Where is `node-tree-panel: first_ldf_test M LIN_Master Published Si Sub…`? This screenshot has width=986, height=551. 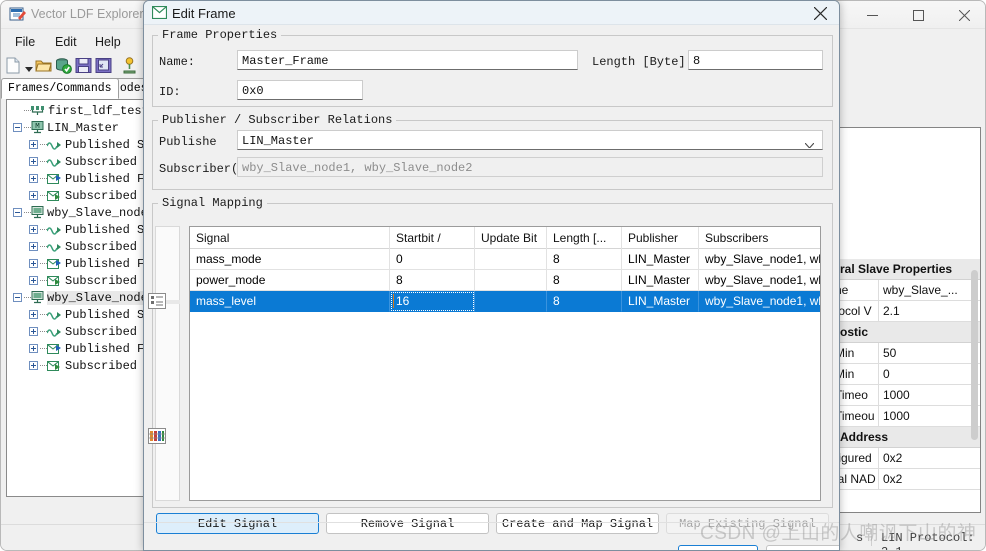
node-tree-panel: first_ldf_test M LIN_Master Published Si Sub… is located at coordinates (76, 298).